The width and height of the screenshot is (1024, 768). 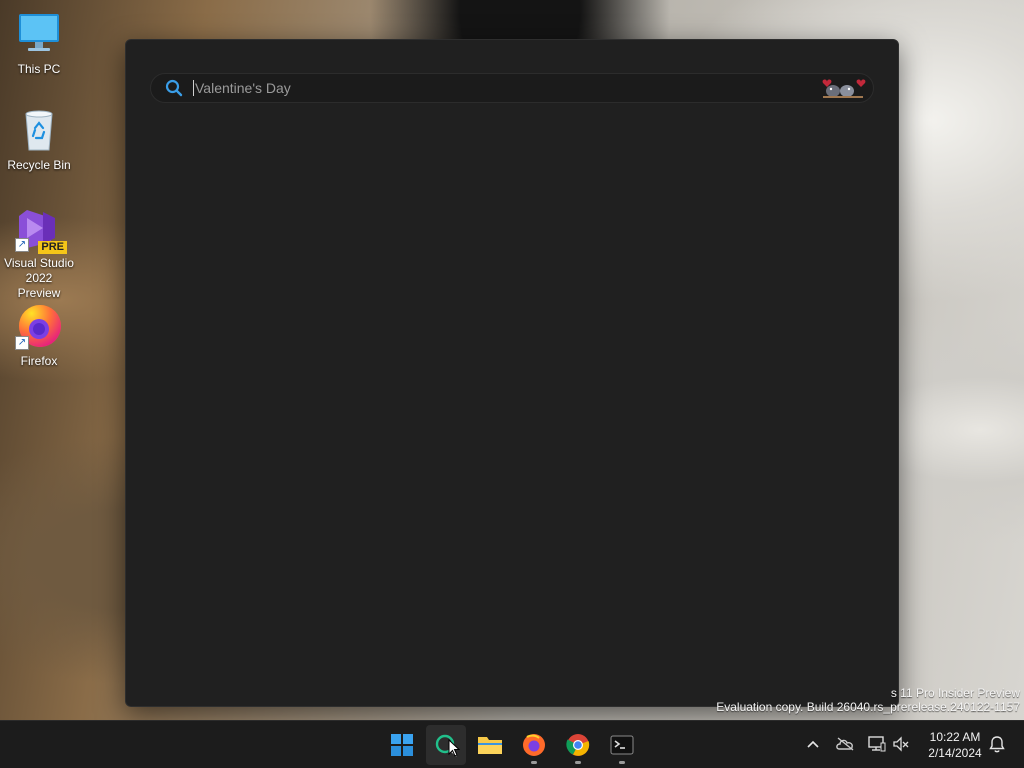 I want to click on clock-date: 2/14/2024, so click(x=955, y=753).